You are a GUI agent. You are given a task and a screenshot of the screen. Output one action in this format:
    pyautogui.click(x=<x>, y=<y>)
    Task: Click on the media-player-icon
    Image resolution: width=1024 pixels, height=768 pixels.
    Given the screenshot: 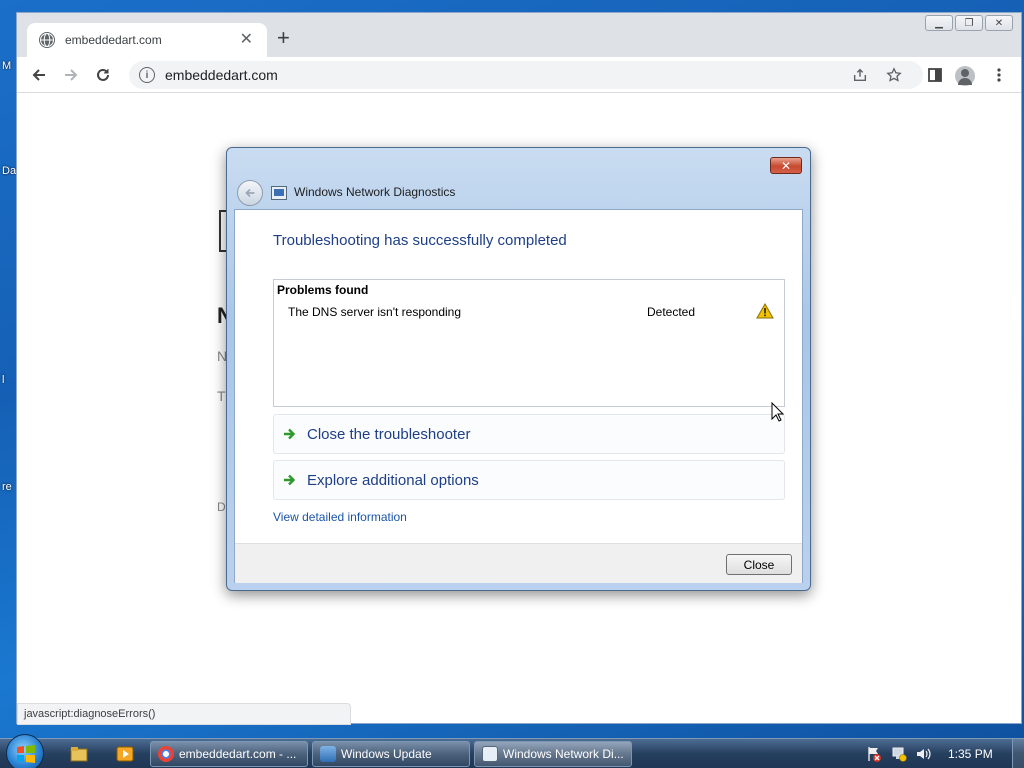 What is the action you would take?
    pyautogui.click(x=125, y=754)
    